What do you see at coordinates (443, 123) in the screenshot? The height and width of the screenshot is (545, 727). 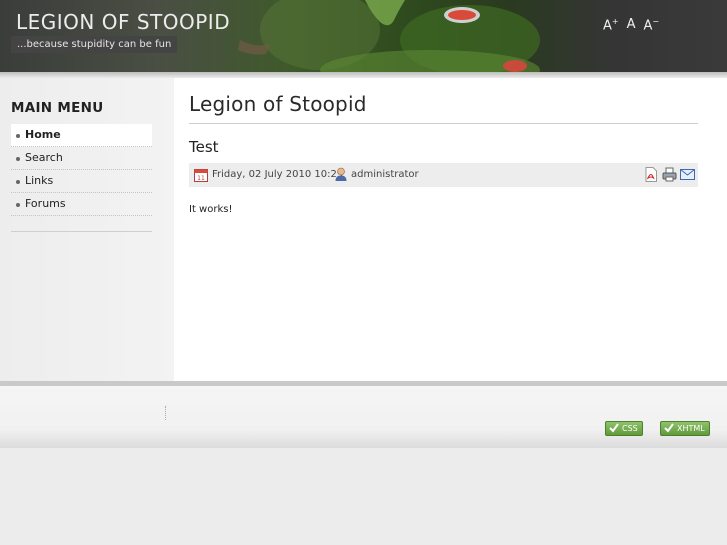 I see `title-divider` at bounding box center [443, 123].